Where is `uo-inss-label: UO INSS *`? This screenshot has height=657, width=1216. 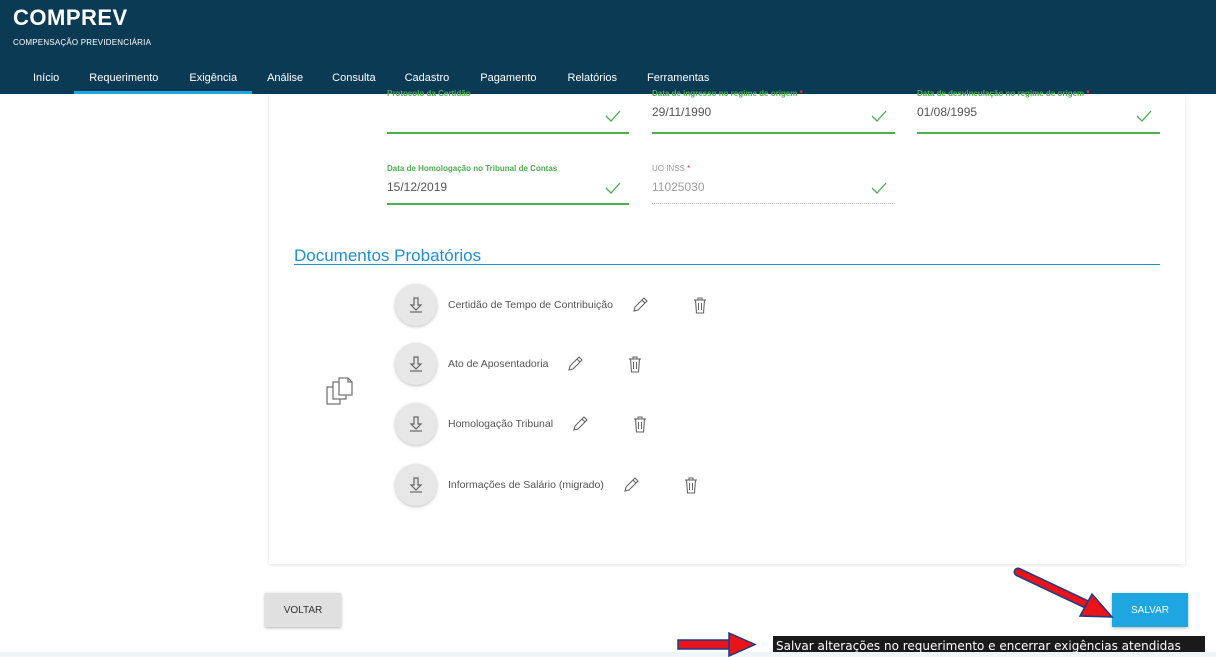
uo-inss-label: UO INSS * is located at coordinates (671, 168).